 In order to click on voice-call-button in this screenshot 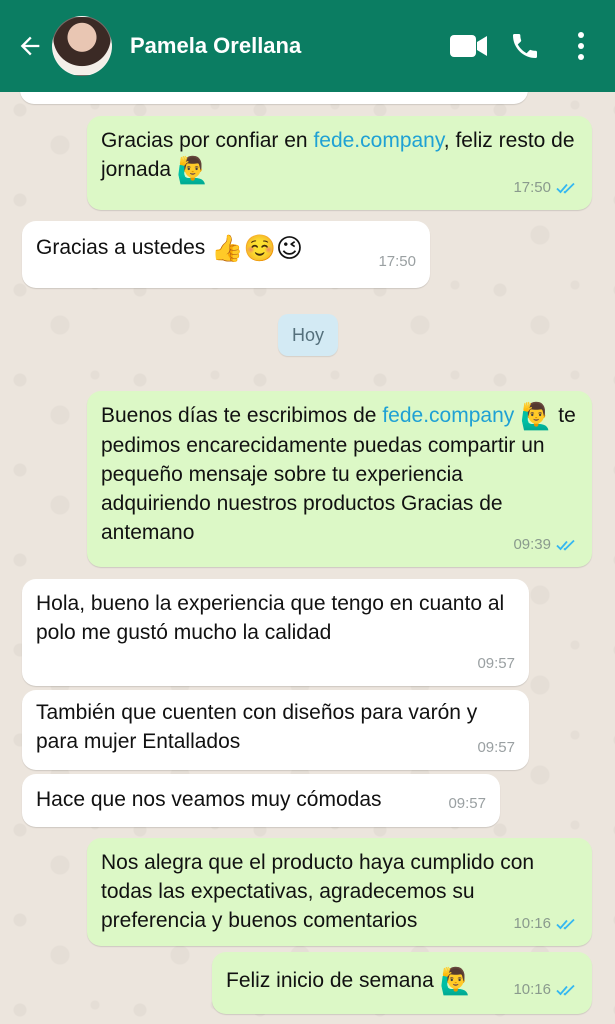, I will do `click(525, 46)`.